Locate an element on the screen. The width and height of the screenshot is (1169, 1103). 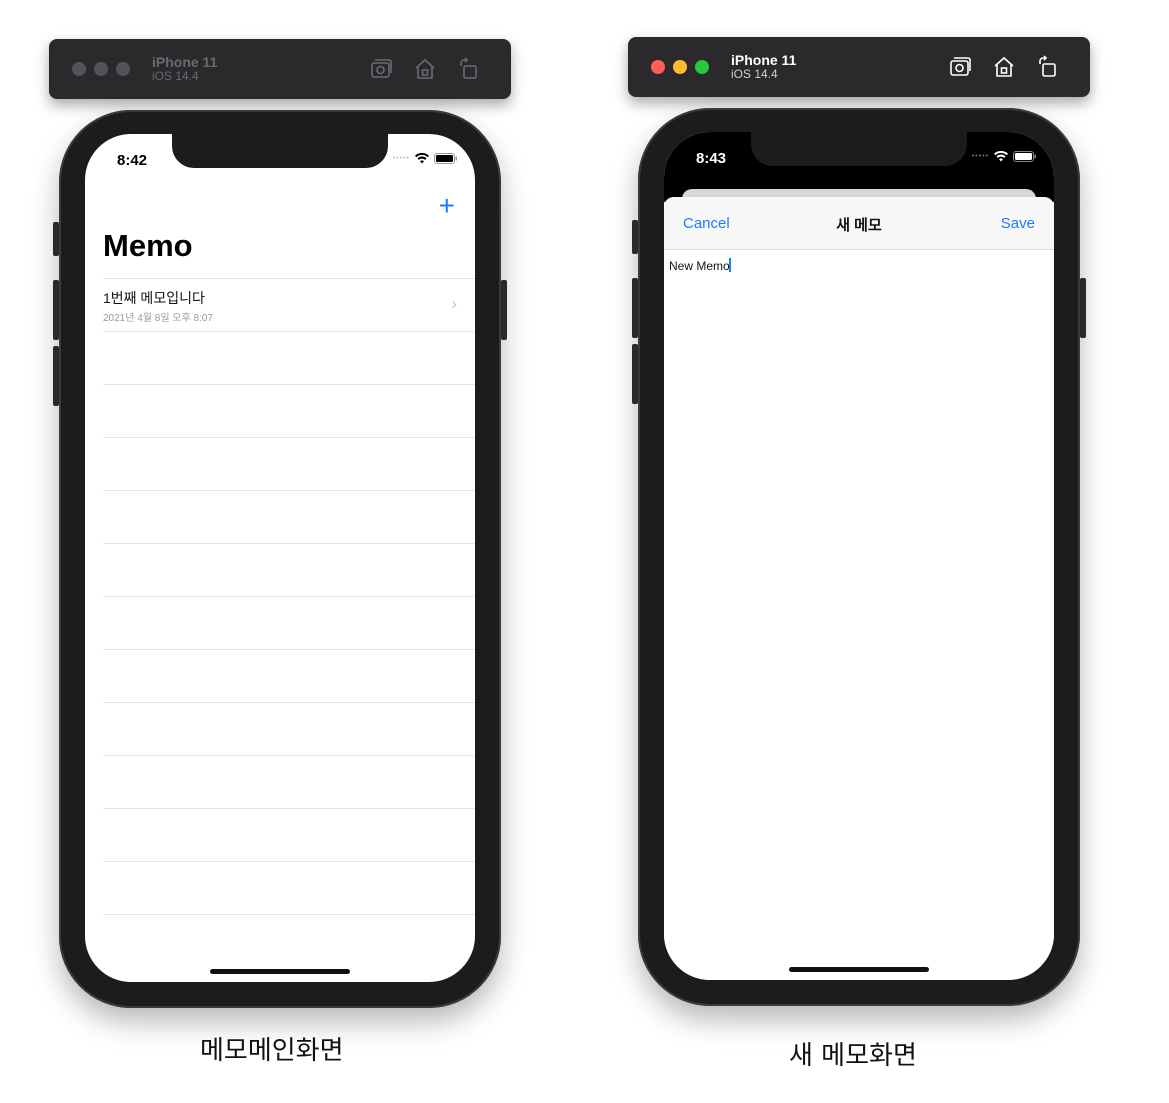
memo-text: New Memo is located at coordinates (699, 266).